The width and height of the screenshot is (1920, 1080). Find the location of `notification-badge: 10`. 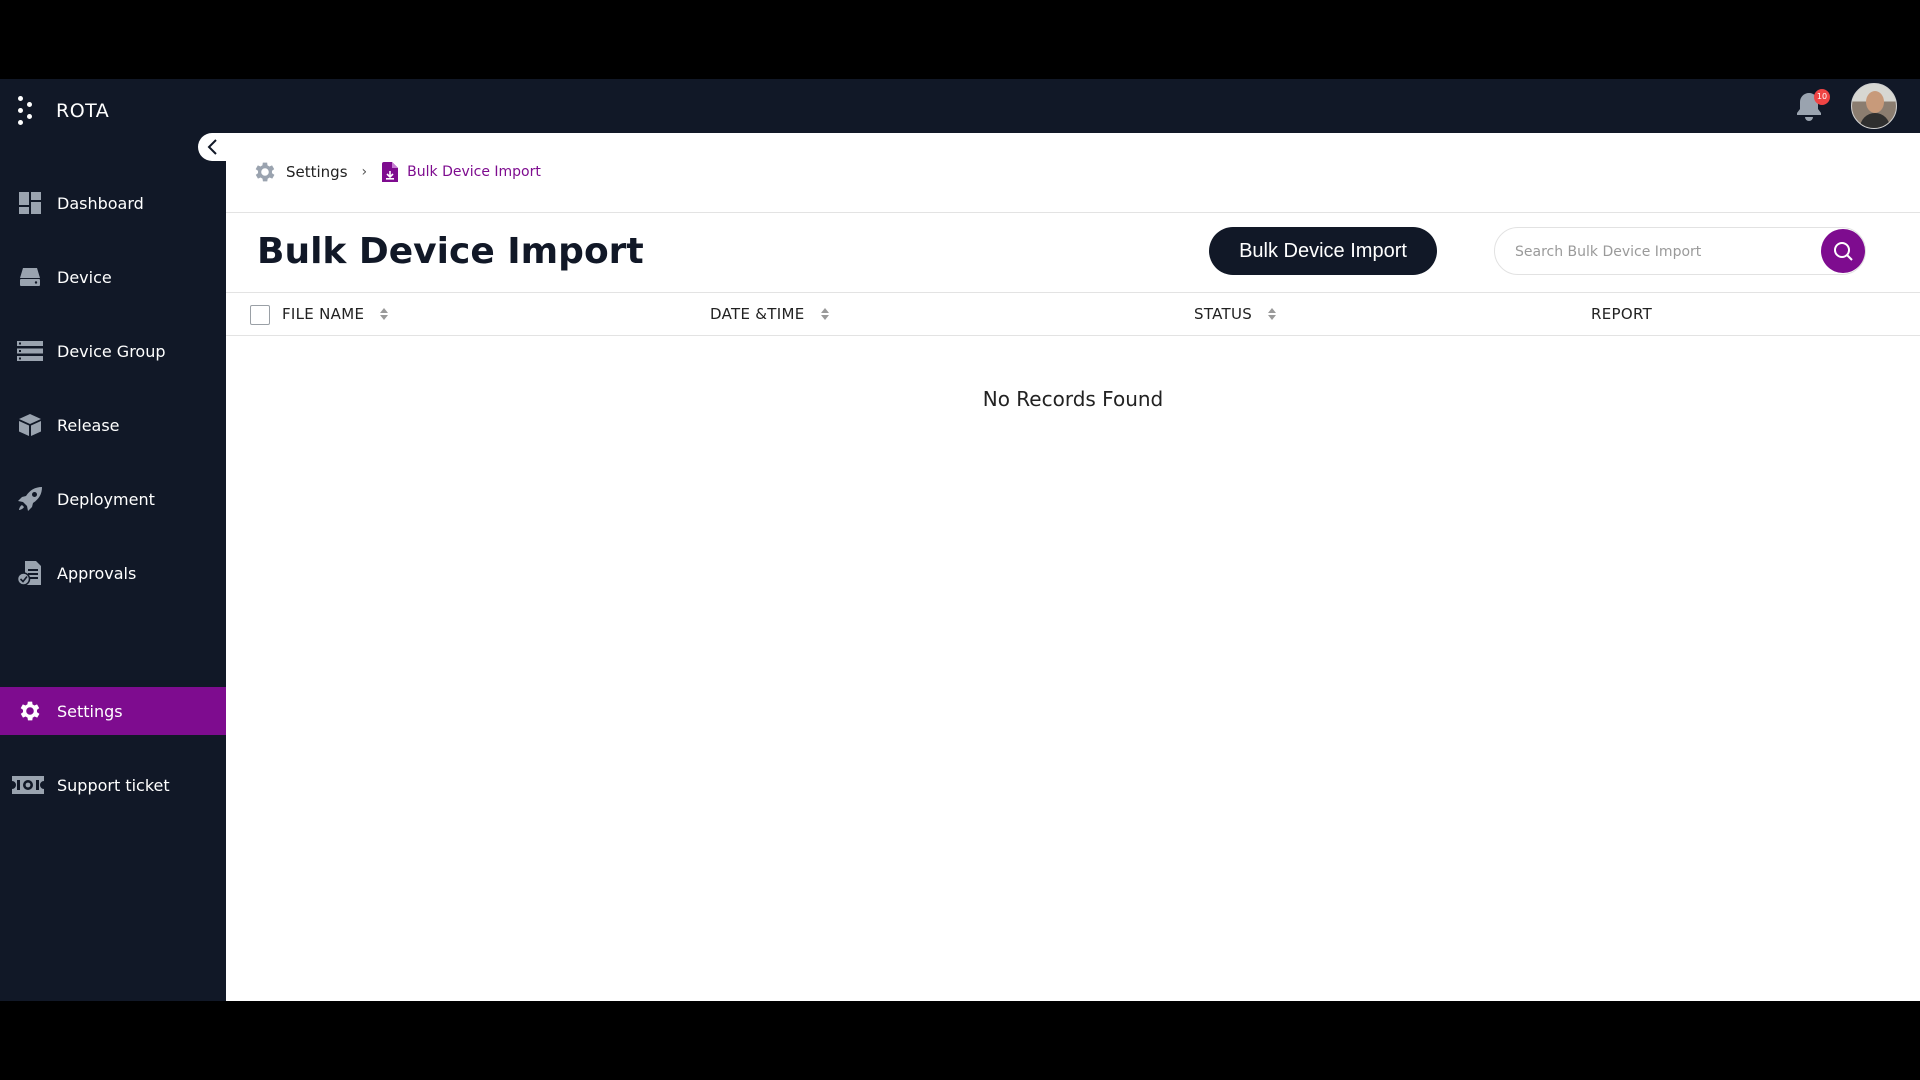

notification-badge: 10 is located at coordinates (1822, 97).